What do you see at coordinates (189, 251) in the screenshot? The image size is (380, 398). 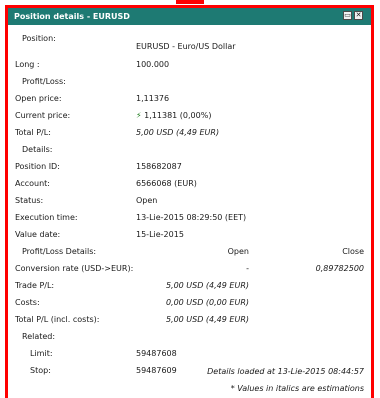 I see `pl-details-header: Profit/Loss Details: Open Close` at bounding box center [189, 251].